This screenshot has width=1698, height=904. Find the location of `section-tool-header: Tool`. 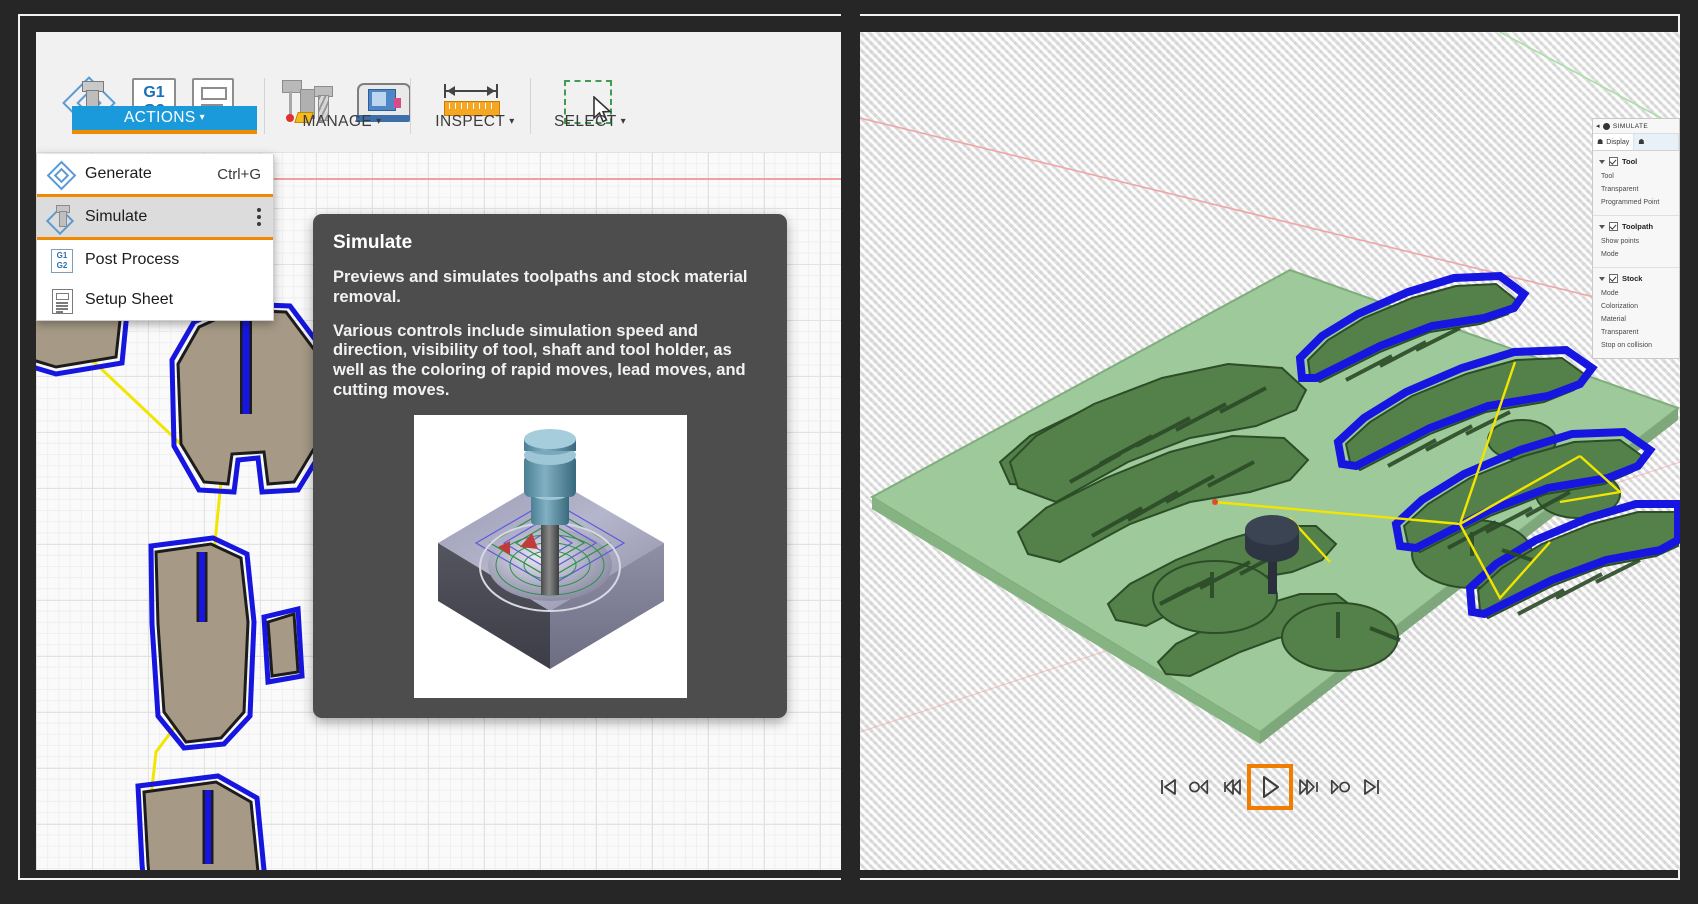

section-tool-header: Tool is located at coordinates (1636, 162).